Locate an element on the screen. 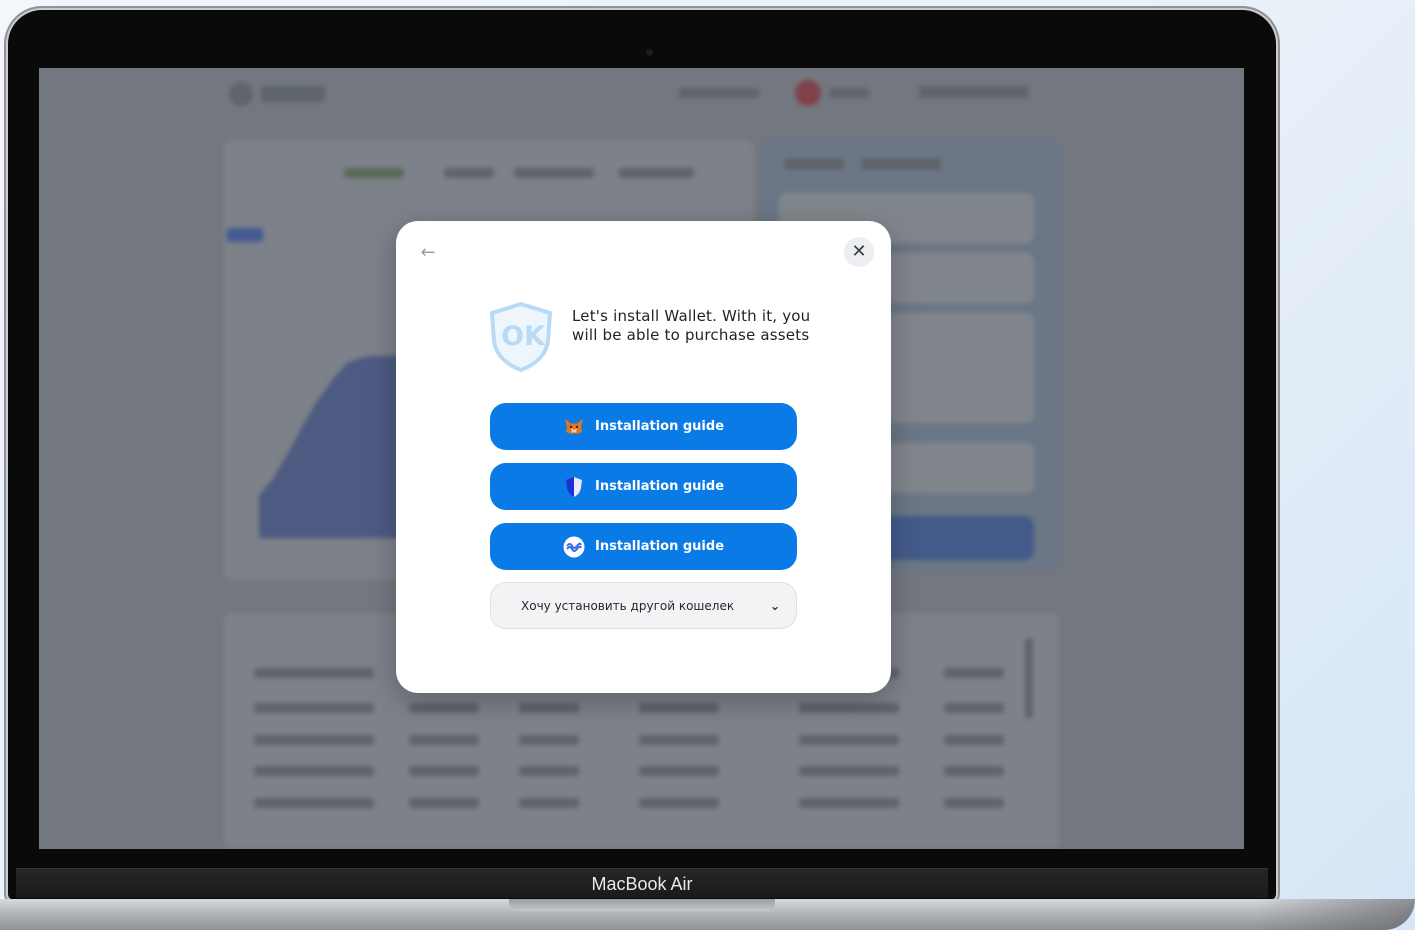 The width and height of the screenshot is (1415, 930). wave-wallet-installation-guide-button: Installation guide is located at coordinates (643, 546).